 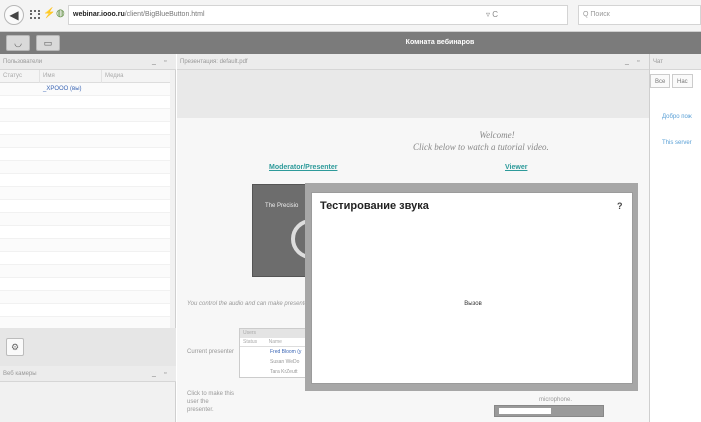 What do you see at coordinates (492, 15) in the screenshot?
I see `reload-icon: ▿ C` at bounding box center [492, 15].